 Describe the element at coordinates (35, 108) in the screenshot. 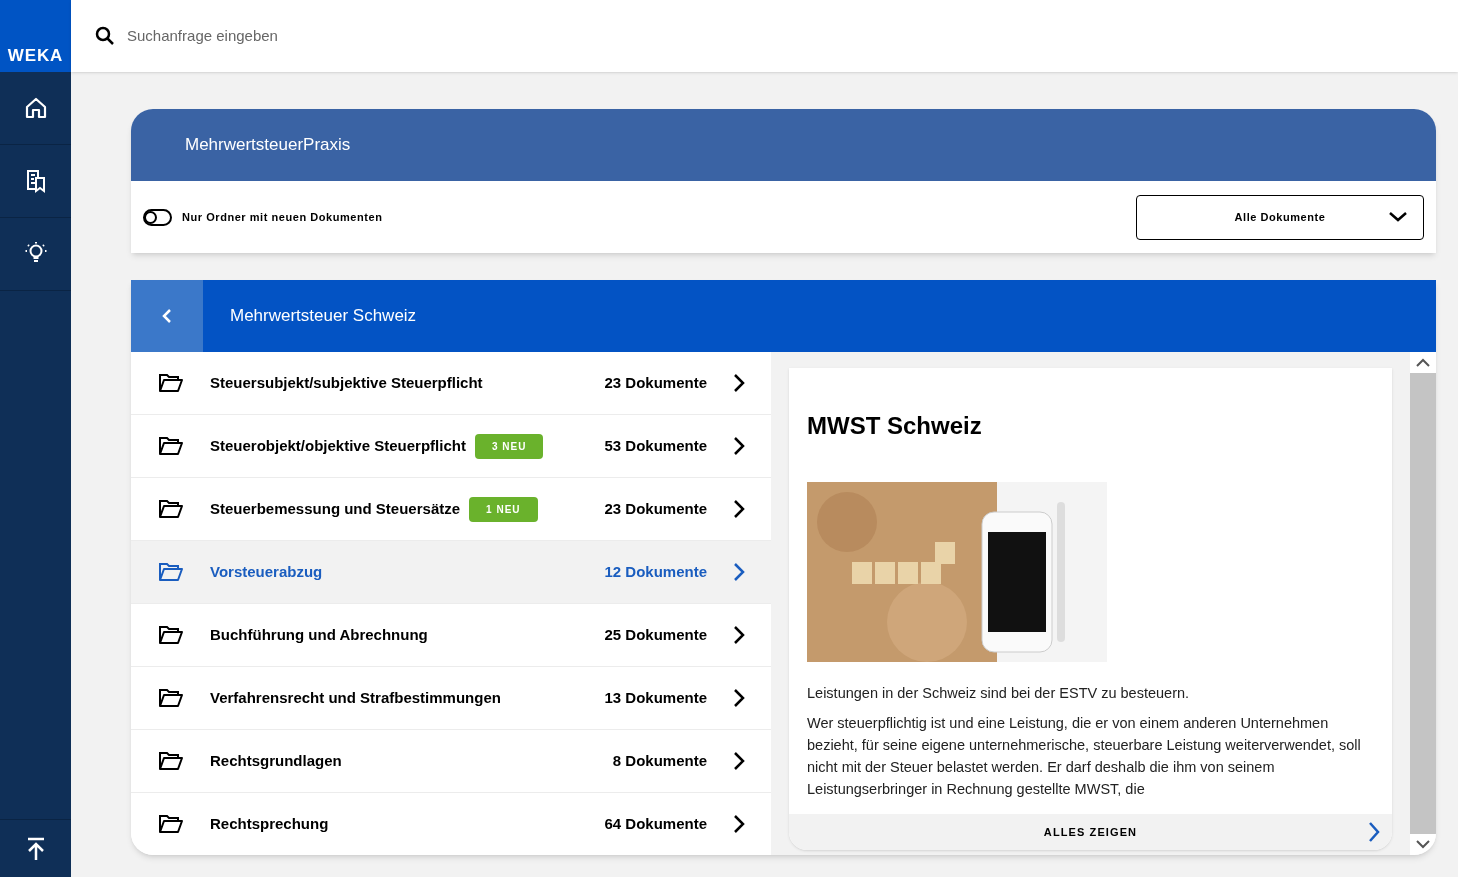

I see `home-icon` at that location.